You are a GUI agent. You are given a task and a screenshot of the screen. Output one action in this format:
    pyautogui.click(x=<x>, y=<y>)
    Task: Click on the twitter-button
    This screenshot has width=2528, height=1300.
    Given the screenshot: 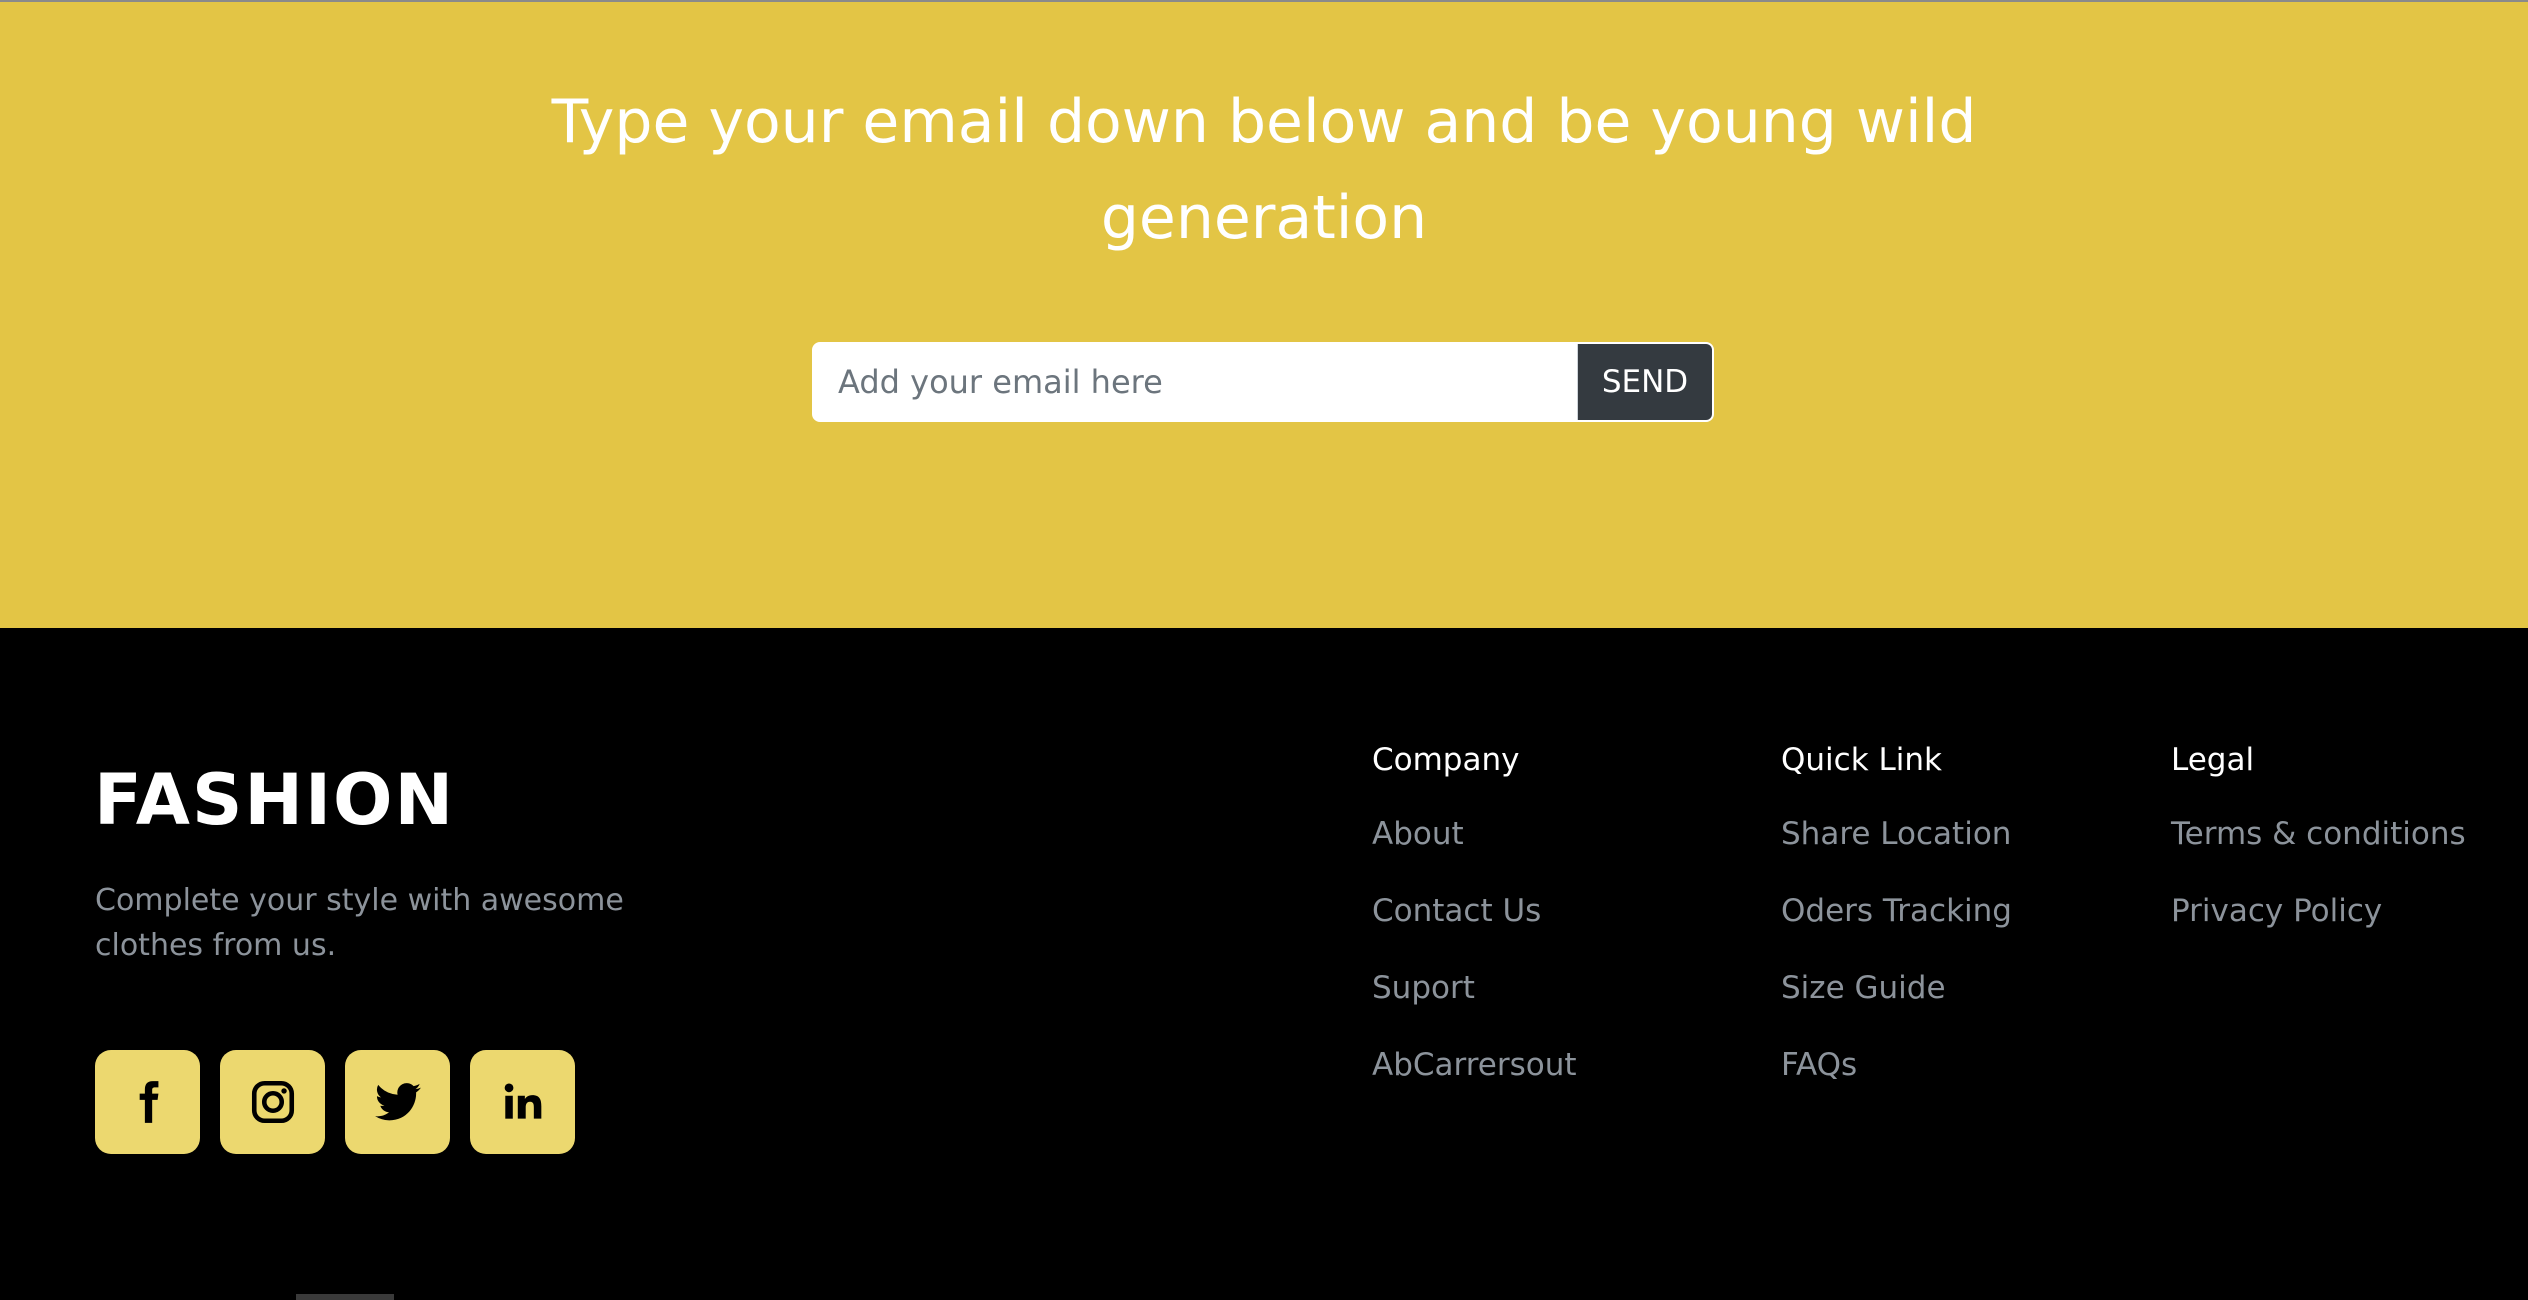 What is the action you would take?
    pyautogui.click(x=397, y=1102)
    